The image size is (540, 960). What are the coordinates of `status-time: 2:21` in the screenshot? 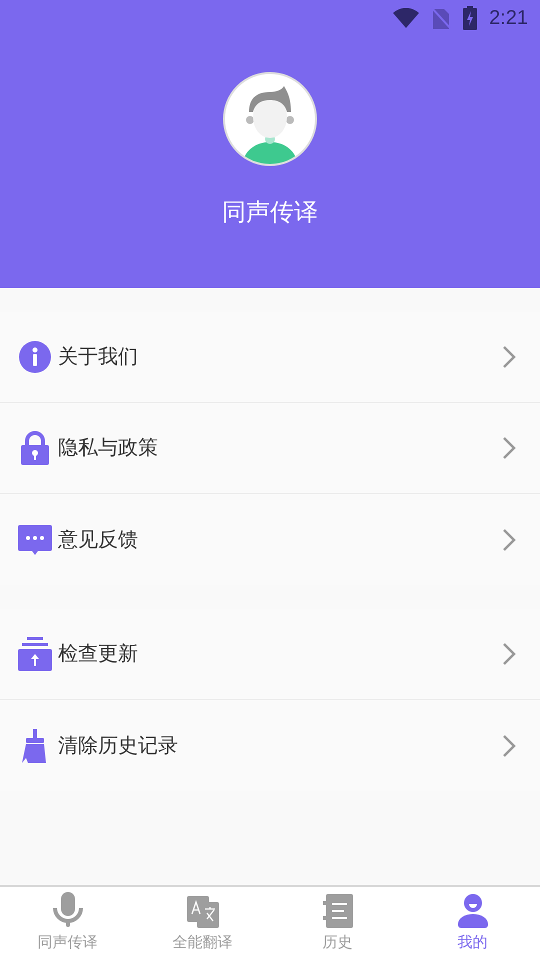 It's located at (508, 18).